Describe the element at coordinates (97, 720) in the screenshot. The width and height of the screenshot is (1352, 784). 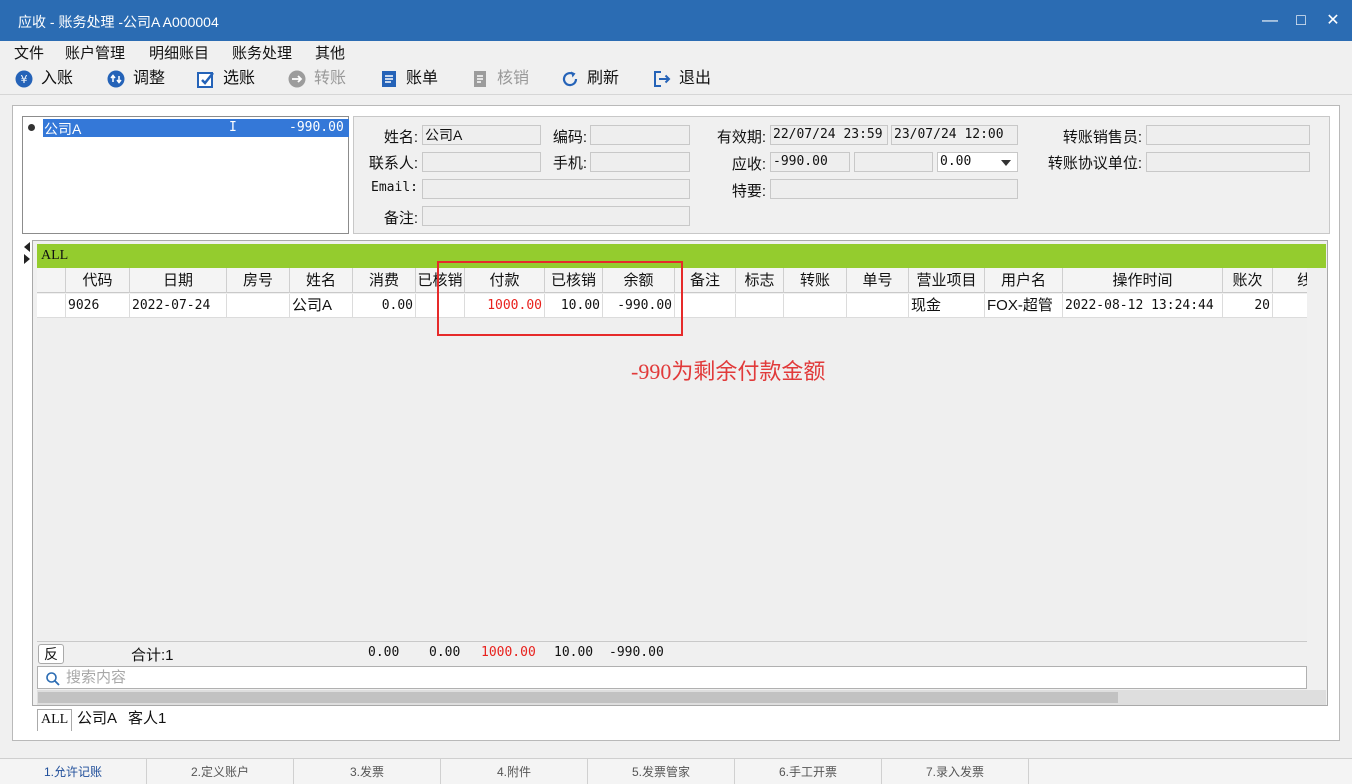
I see `subtab-company-a: 公司A` at that location.